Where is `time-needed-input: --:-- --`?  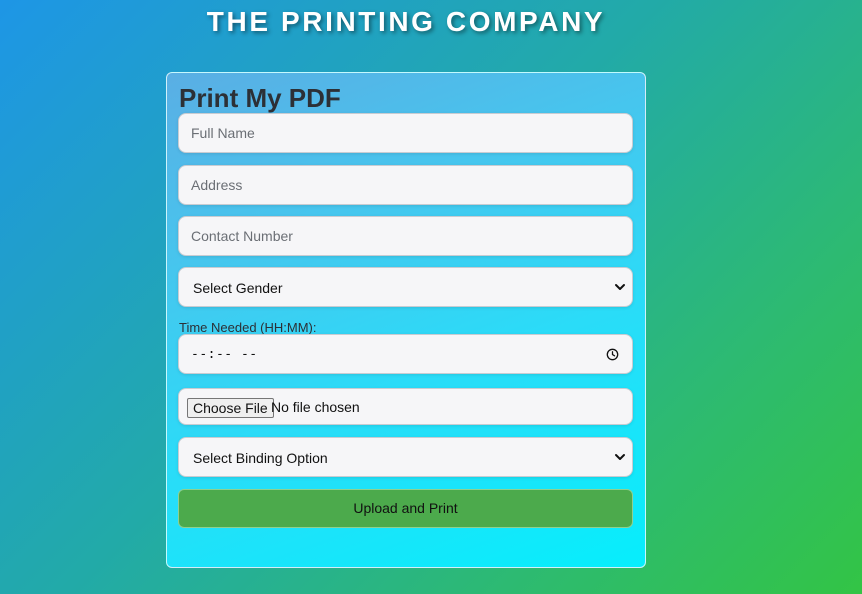
time-needed-input: --:-- -- is located at coordinates (405, 354).